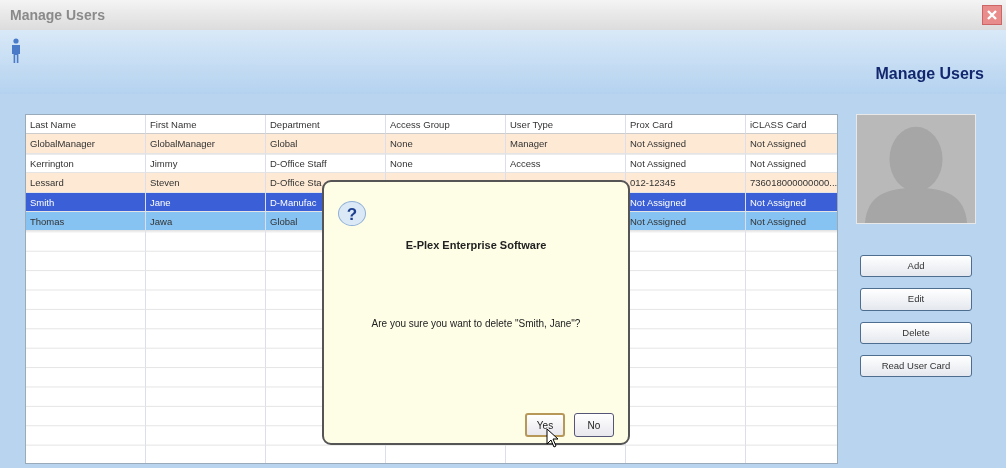  What do you see at coordinates (352, 213) in the screenshot?
I see `question-mark: ?` at bounding box center [352, 213].